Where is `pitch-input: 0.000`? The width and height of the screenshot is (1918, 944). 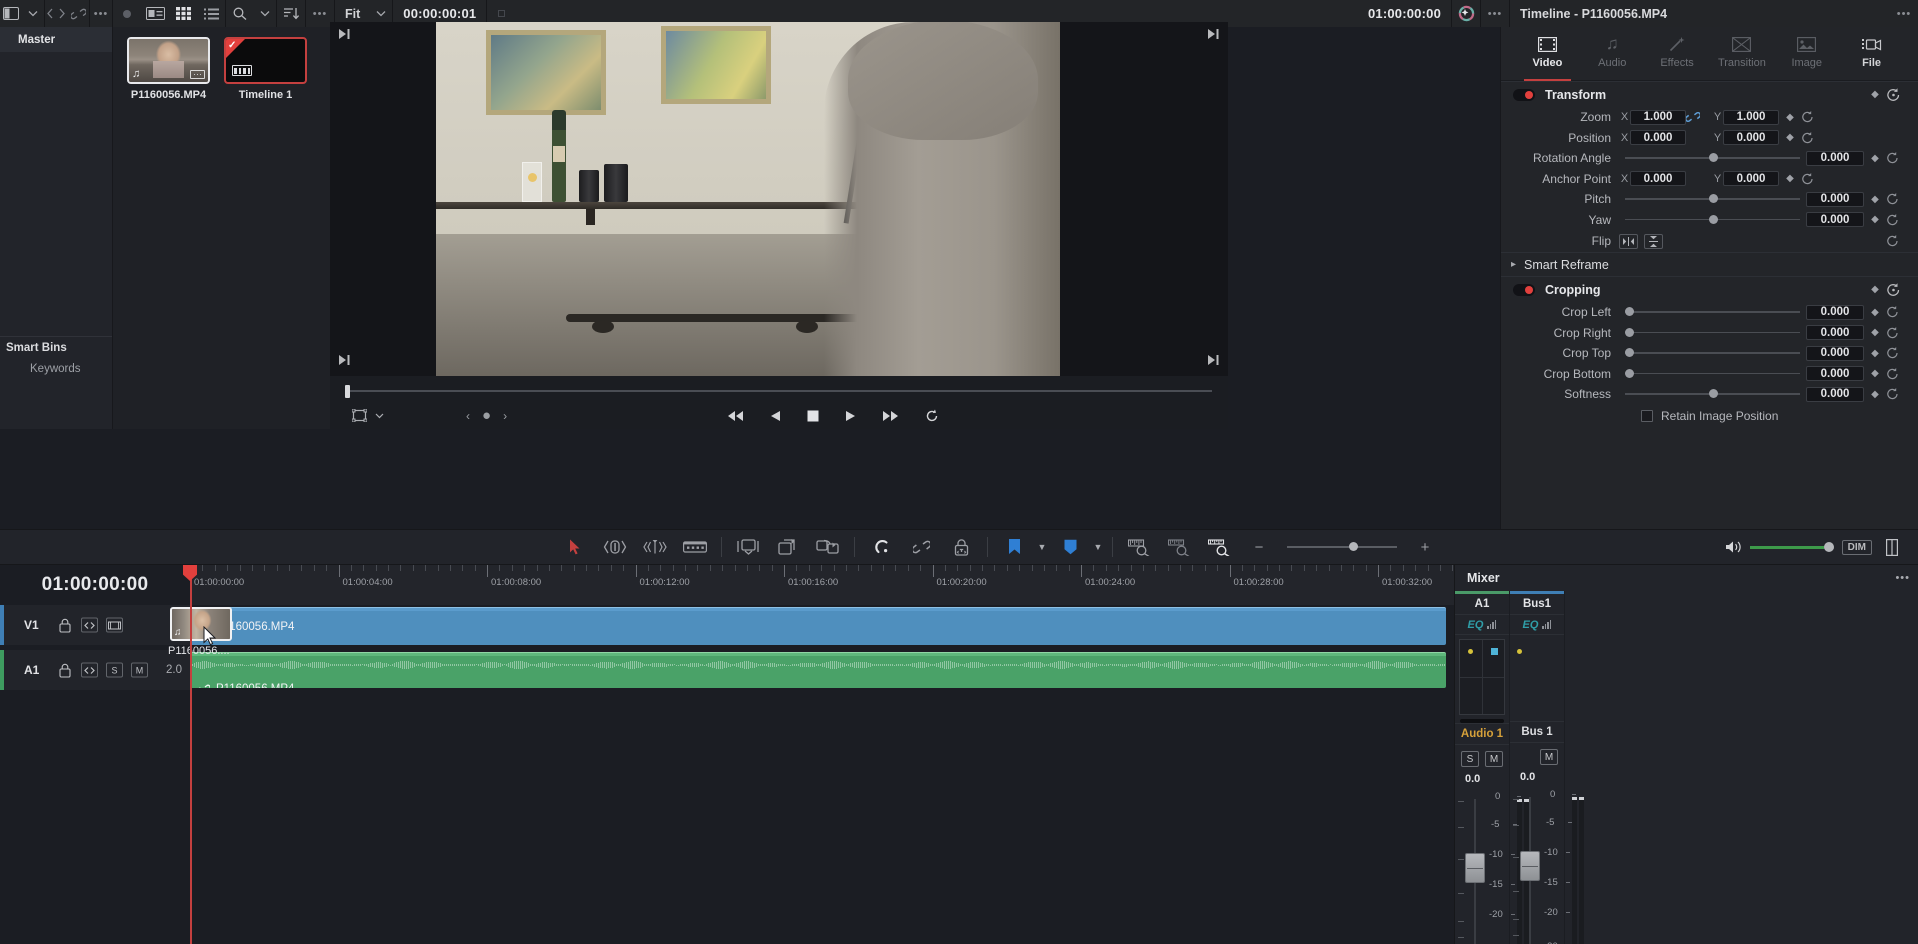 pitch-input: 0.000 is located at coordinates (1835, 199).